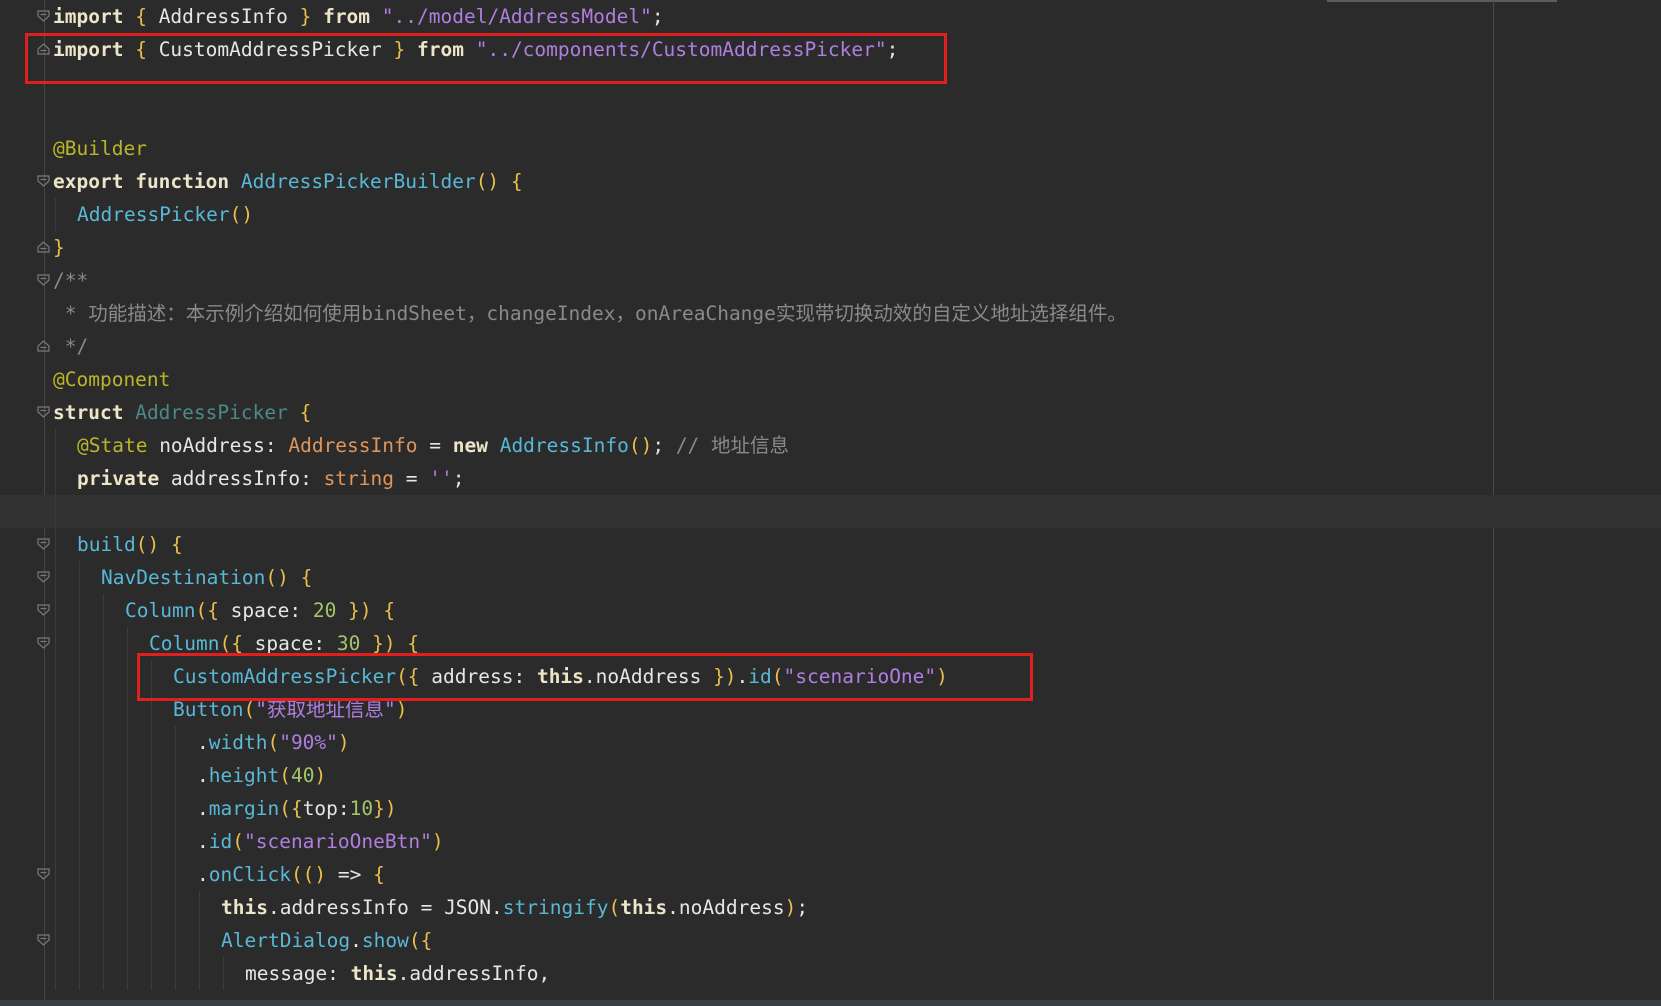  I want to click on code-text: @Builder, so click(100, 148).